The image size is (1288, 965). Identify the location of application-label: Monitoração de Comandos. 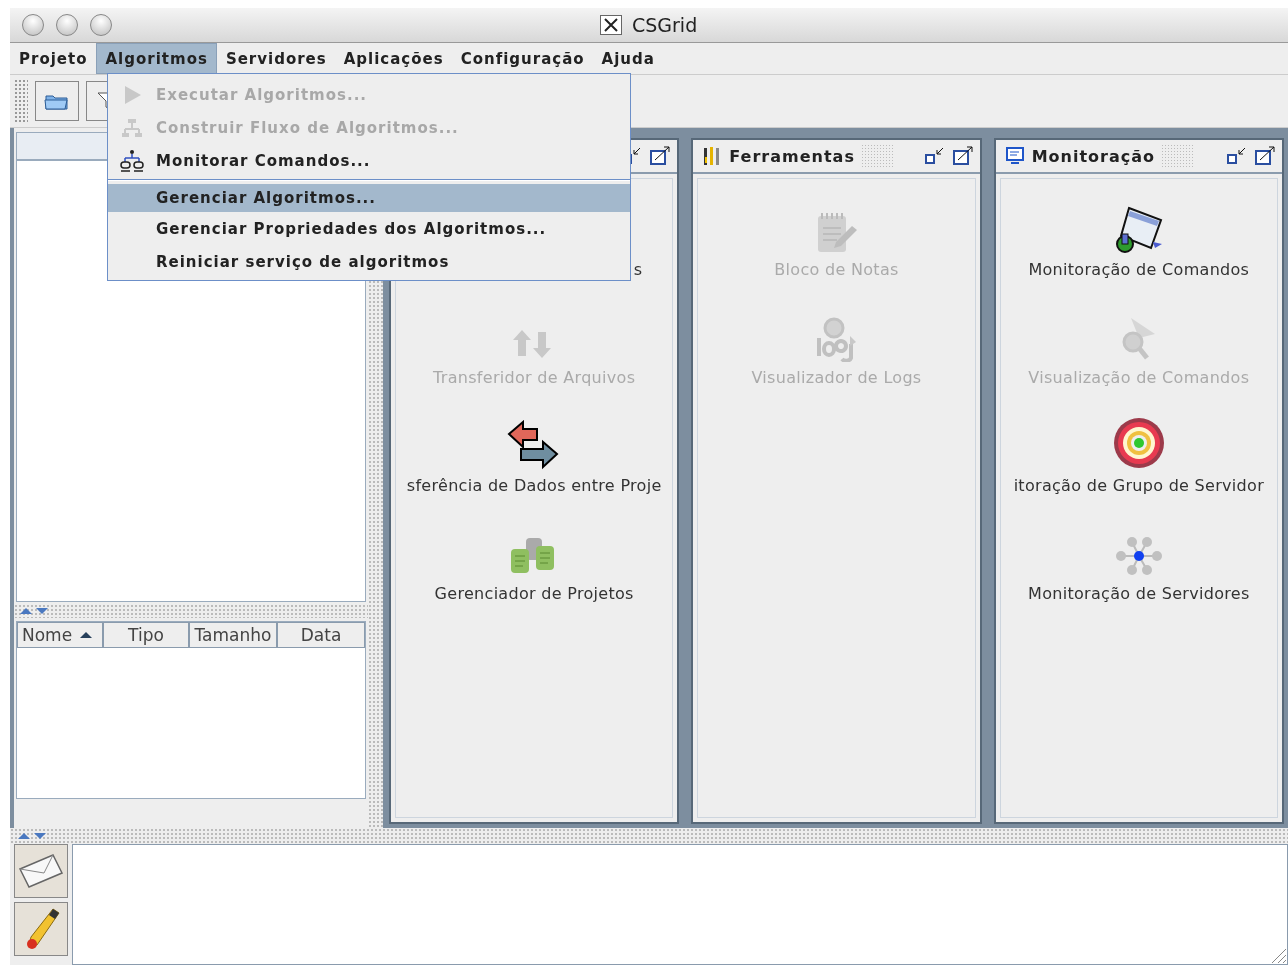
(1139, 269).